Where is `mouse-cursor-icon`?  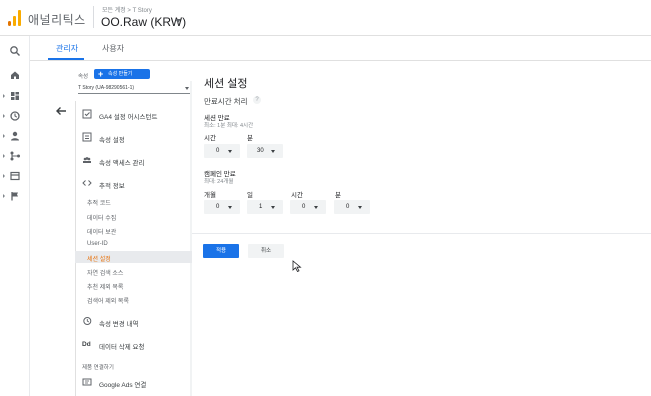 mouse-cursor-icon is located at coordinates (297, 266).